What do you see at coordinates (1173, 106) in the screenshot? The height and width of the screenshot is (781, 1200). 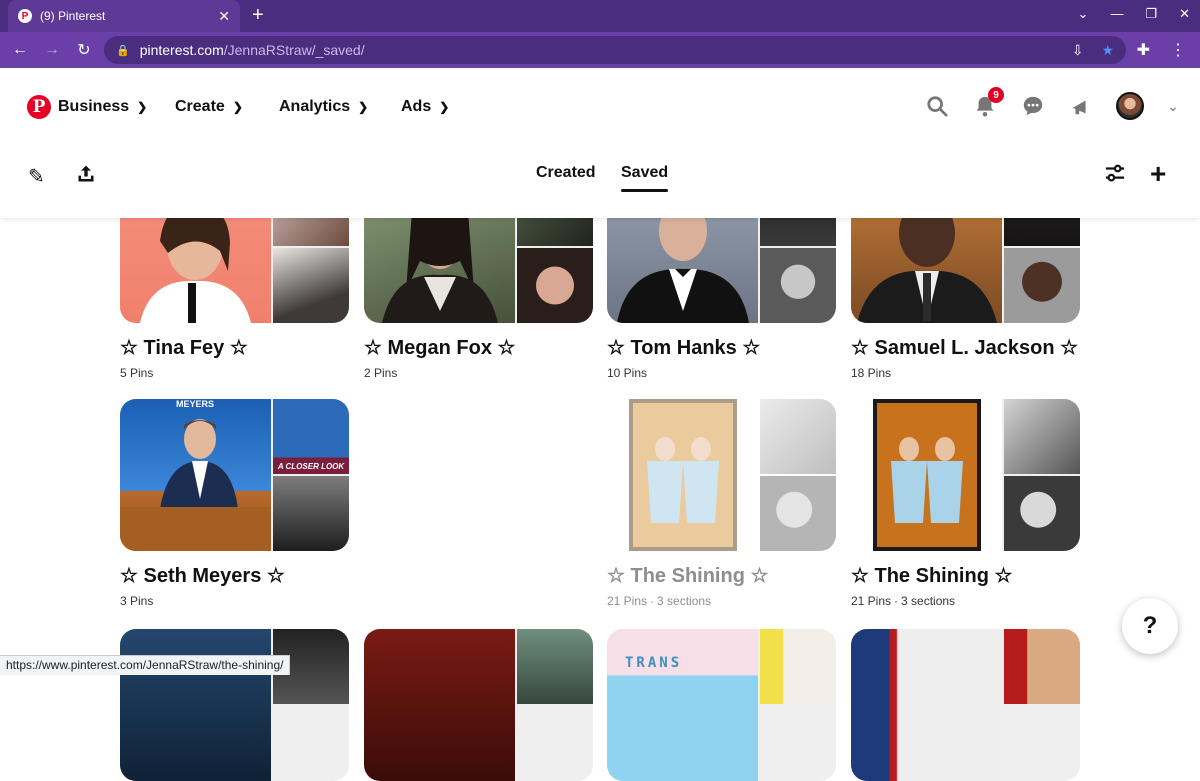 I see `accounts-chevron-down-icon: ⌄` at bounding box center [1173, 106].